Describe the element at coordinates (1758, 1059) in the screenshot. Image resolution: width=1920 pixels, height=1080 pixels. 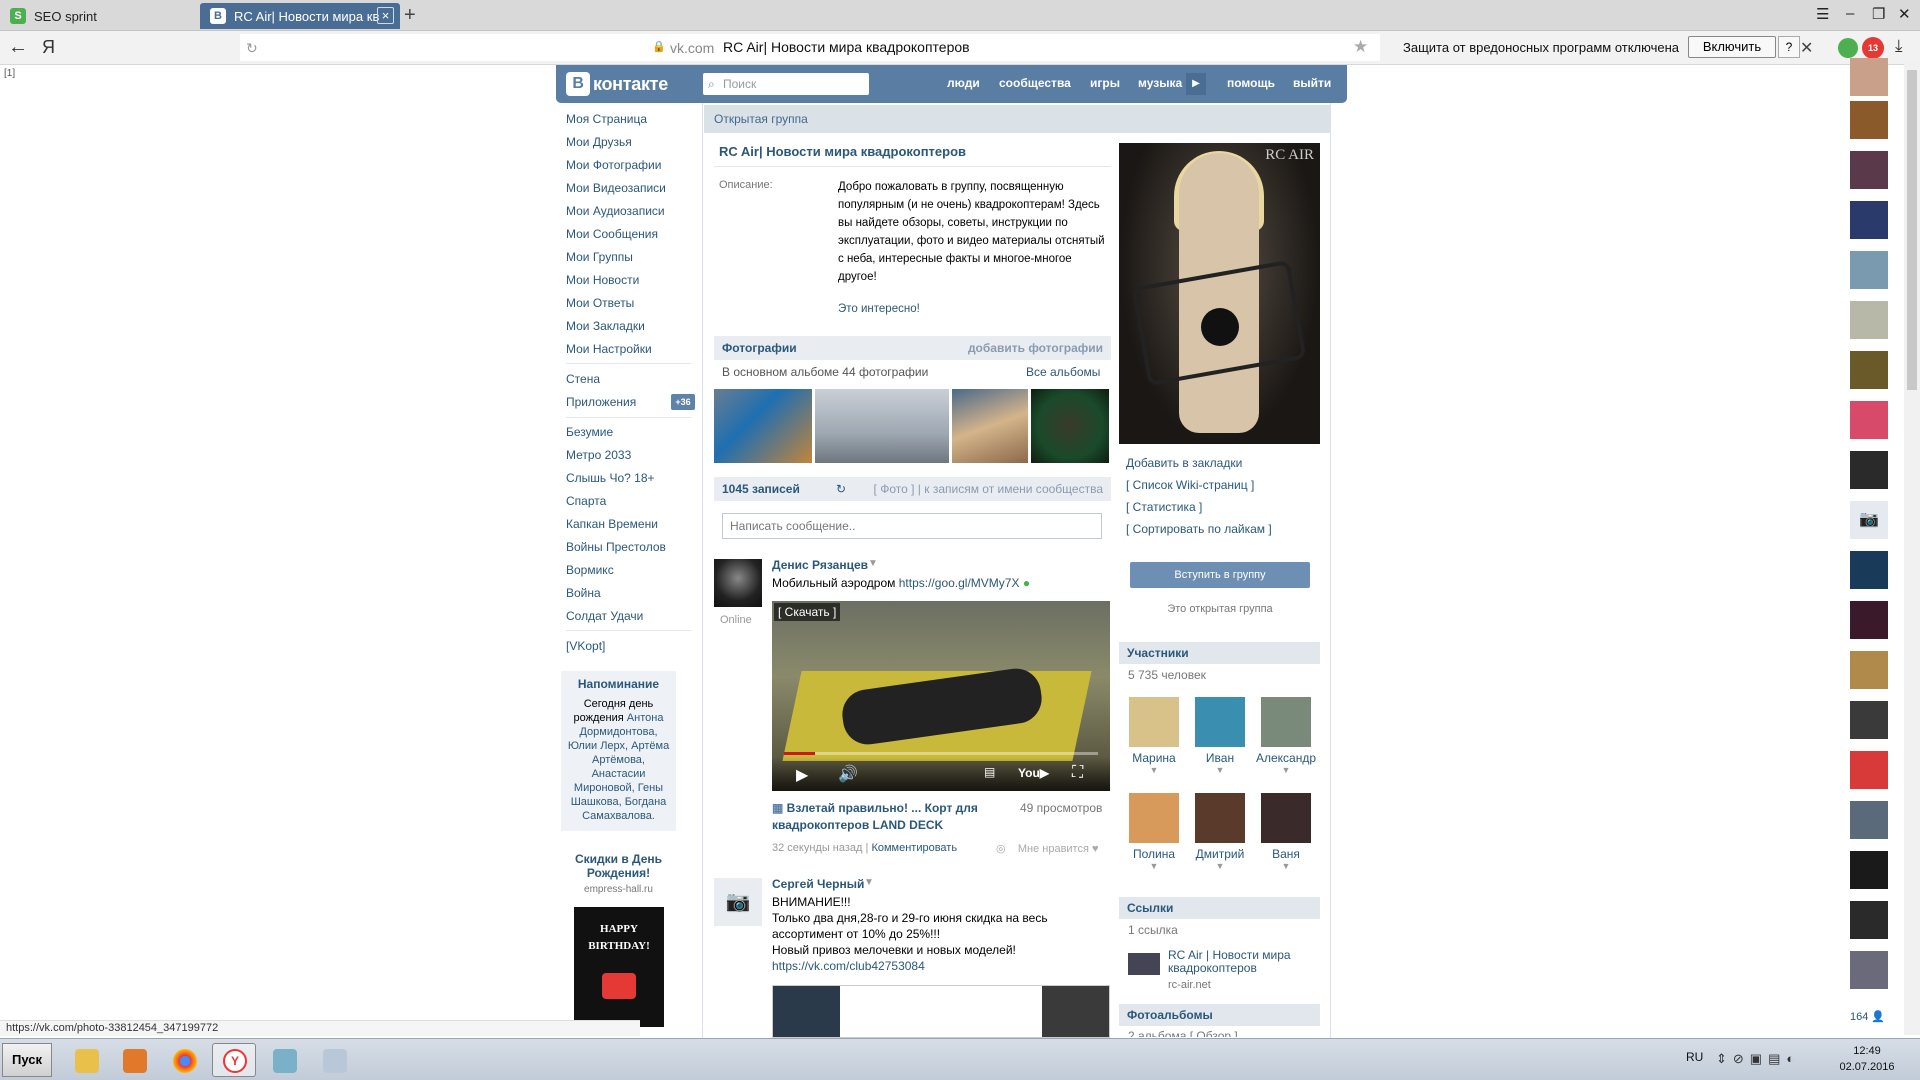
I see `system-tray: ⇕⊘▣▤◐` at that location.